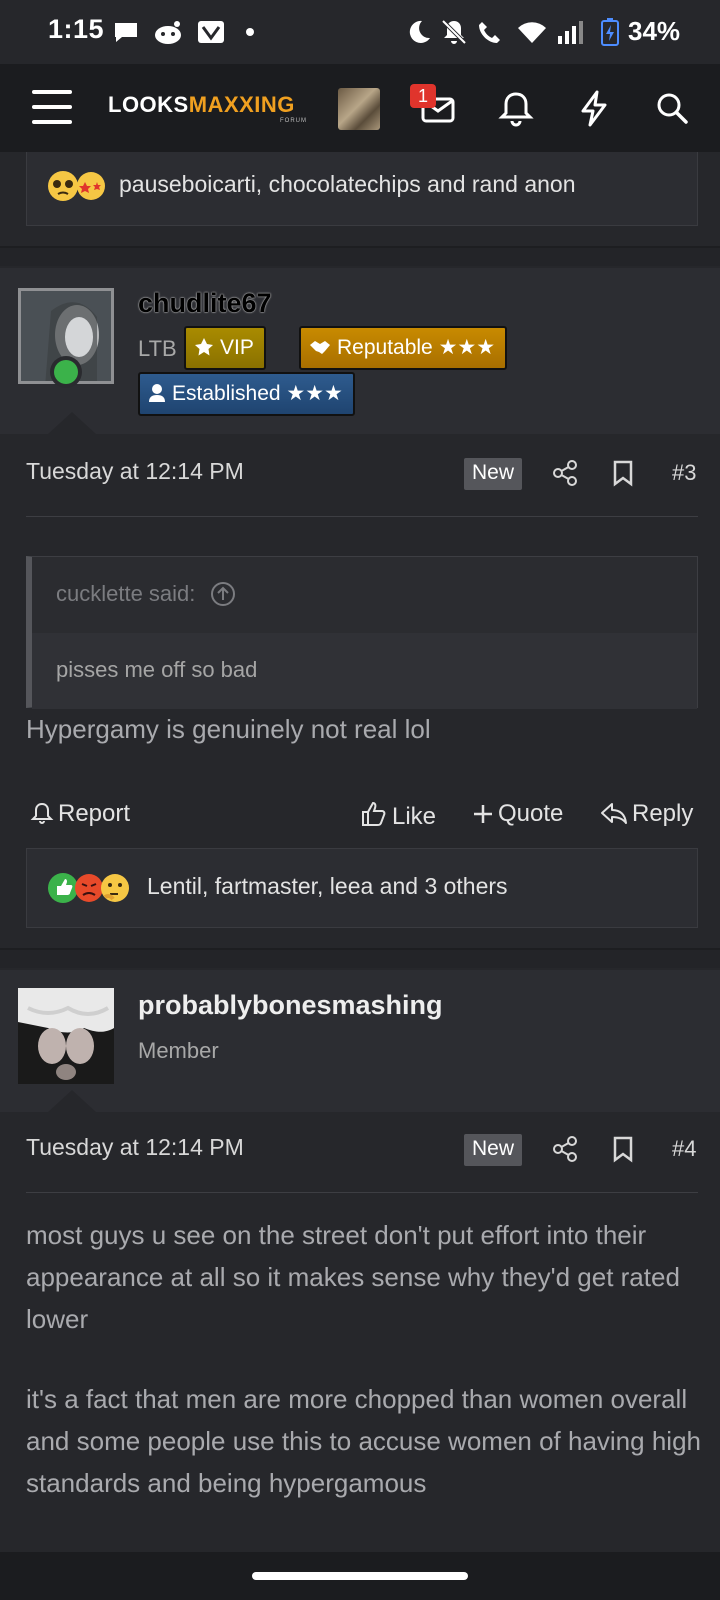 This screenshot has width=720, height=1600. What do you see at coordinates (42, 813) in the screenshot?
I see `bell-outline-icon` at bounding box center [42, 813].